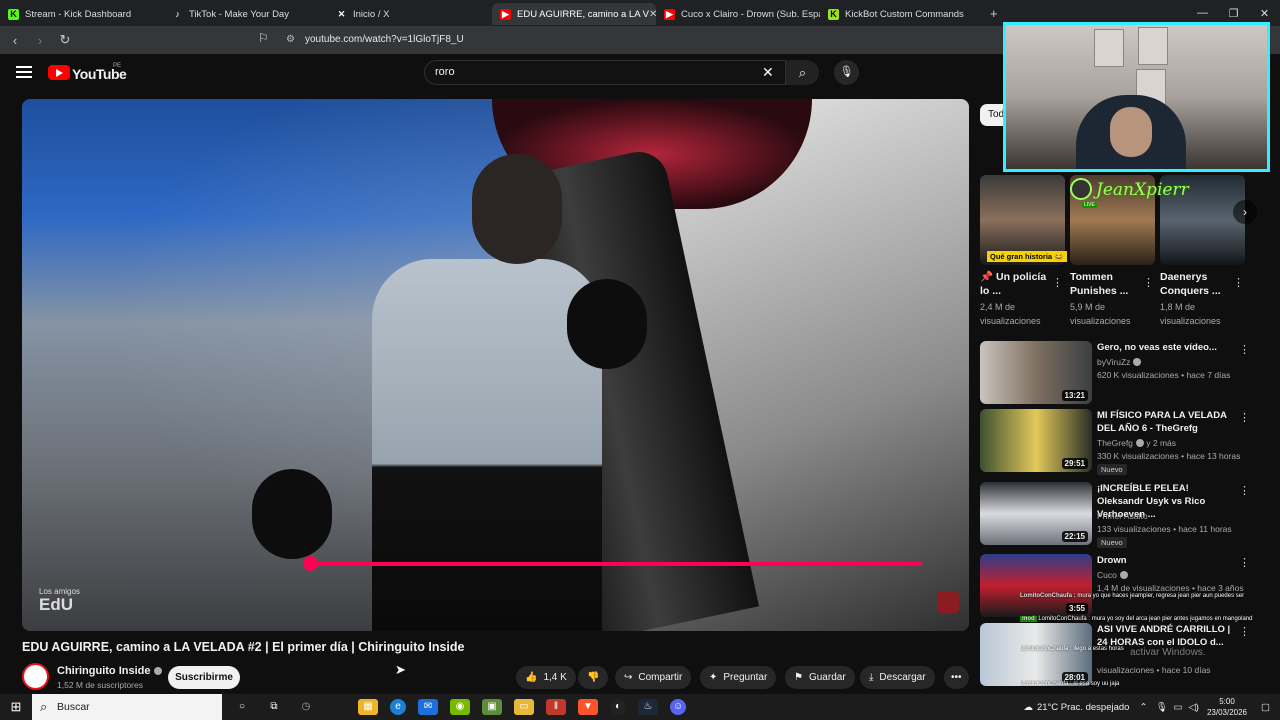 The image size is (1280, 720). I want to click on brave-icon: ▼, so click(588, 707).